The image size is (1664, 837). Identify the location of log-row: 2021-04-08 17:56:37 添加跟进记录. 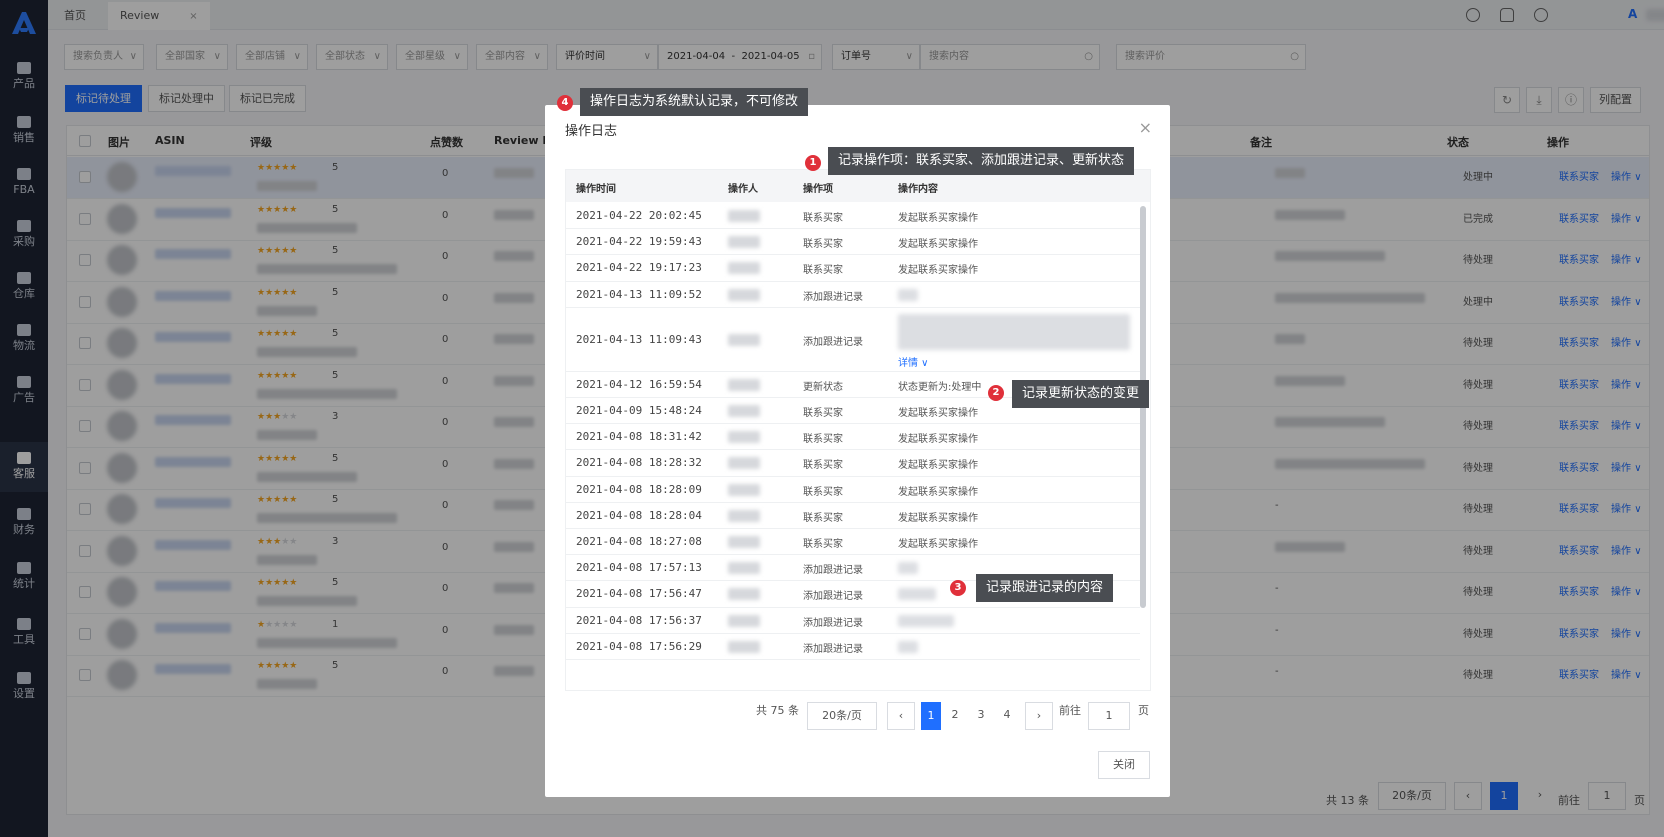
(853, 621).